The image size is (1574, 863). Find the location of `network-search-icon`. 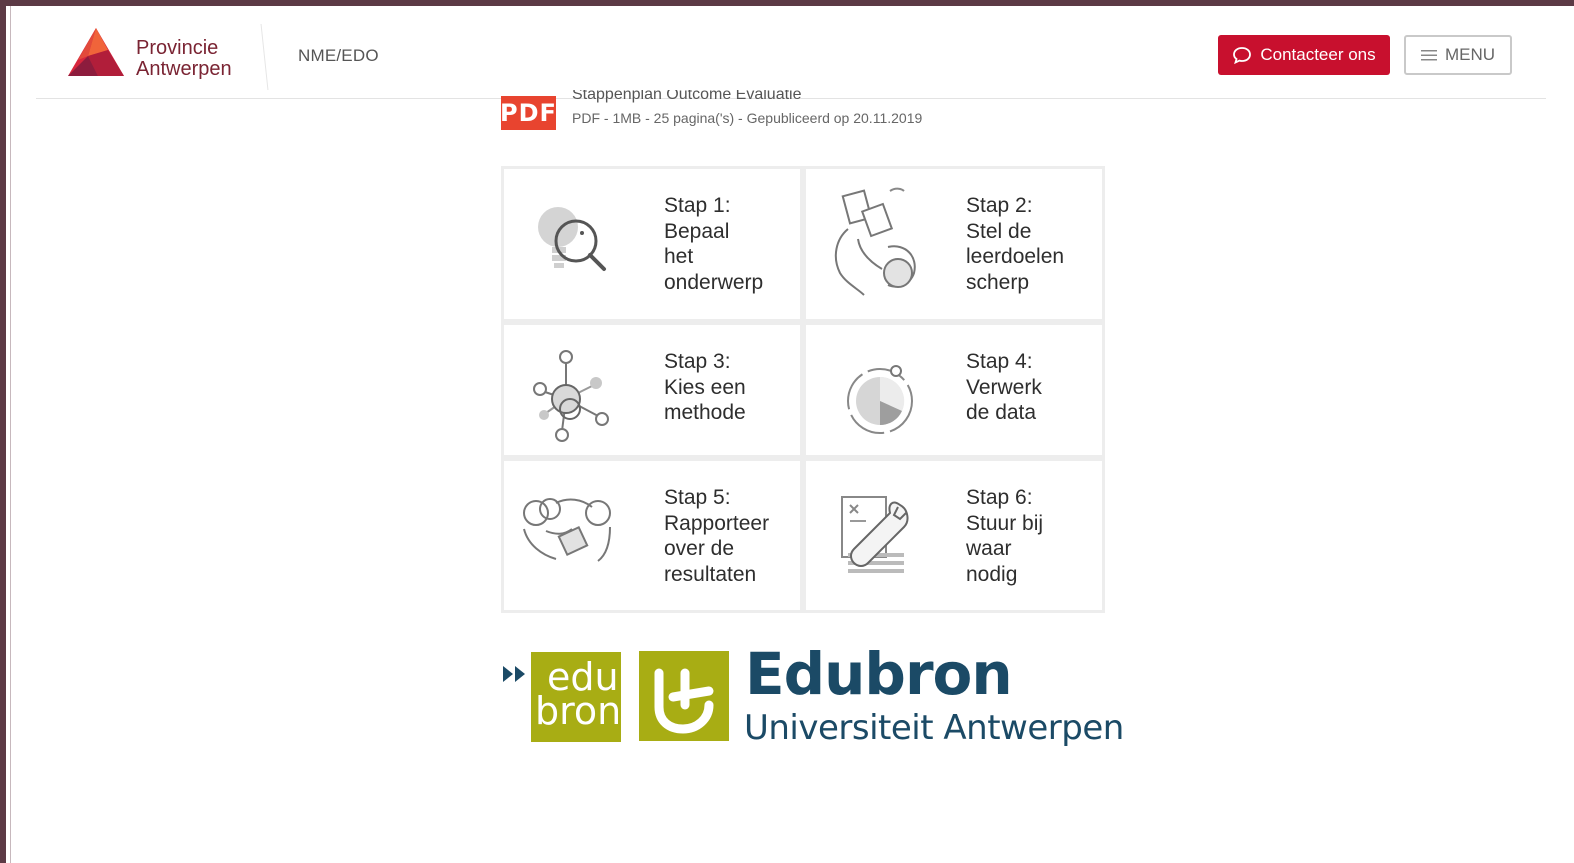

network-search-icon is located at coordinates (571, 396).